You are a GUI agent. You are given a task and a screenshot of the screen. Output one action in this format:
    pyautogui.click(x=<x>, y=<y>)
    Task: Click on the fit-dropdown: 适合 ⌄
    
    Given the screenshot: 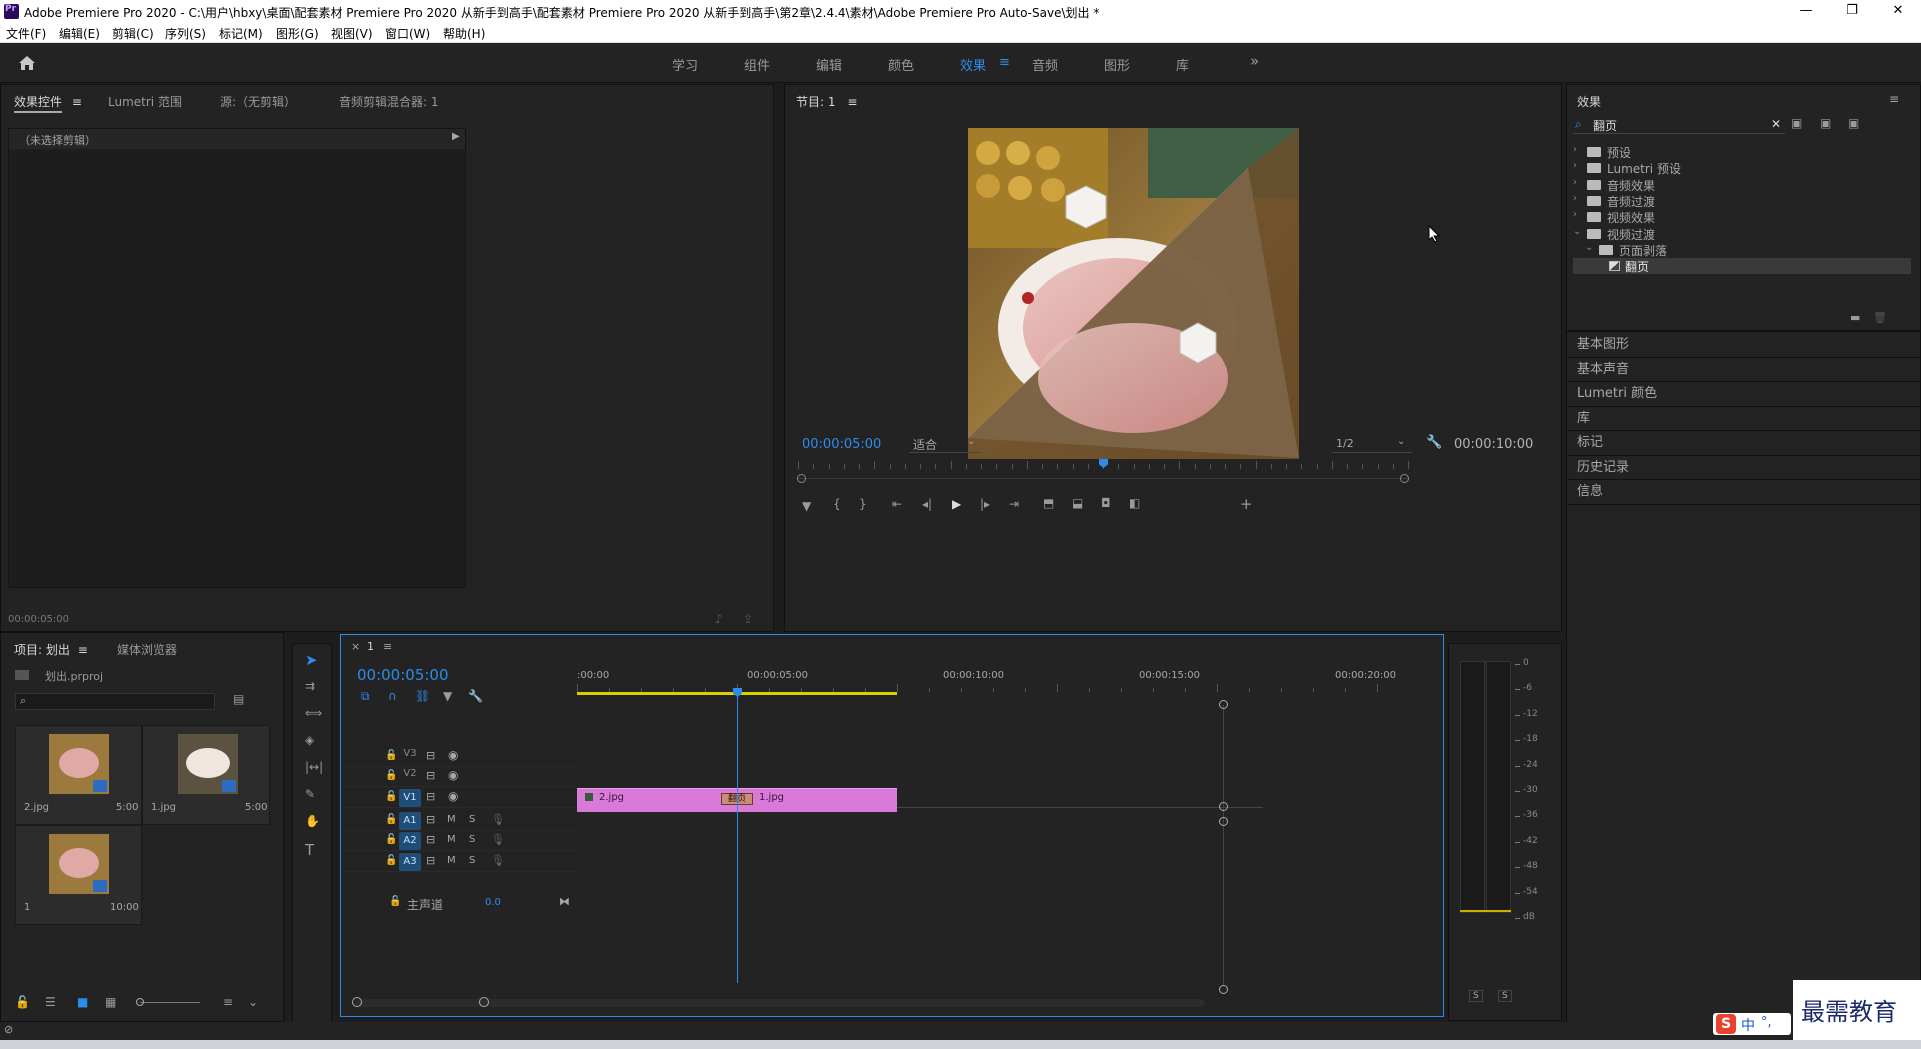 What is the action you would take?
    pyautogui.click(x=945, y=444)
    